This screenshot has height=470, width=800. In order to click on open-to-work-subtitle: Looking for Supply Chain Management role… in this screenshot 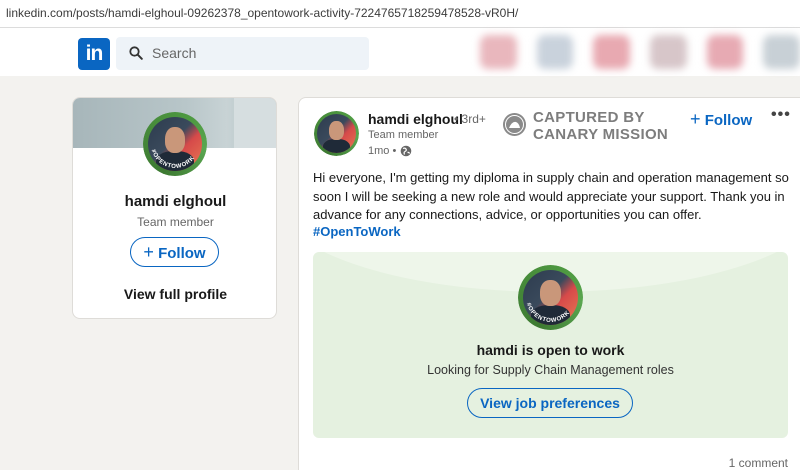, I will do `click(550, 370)`.